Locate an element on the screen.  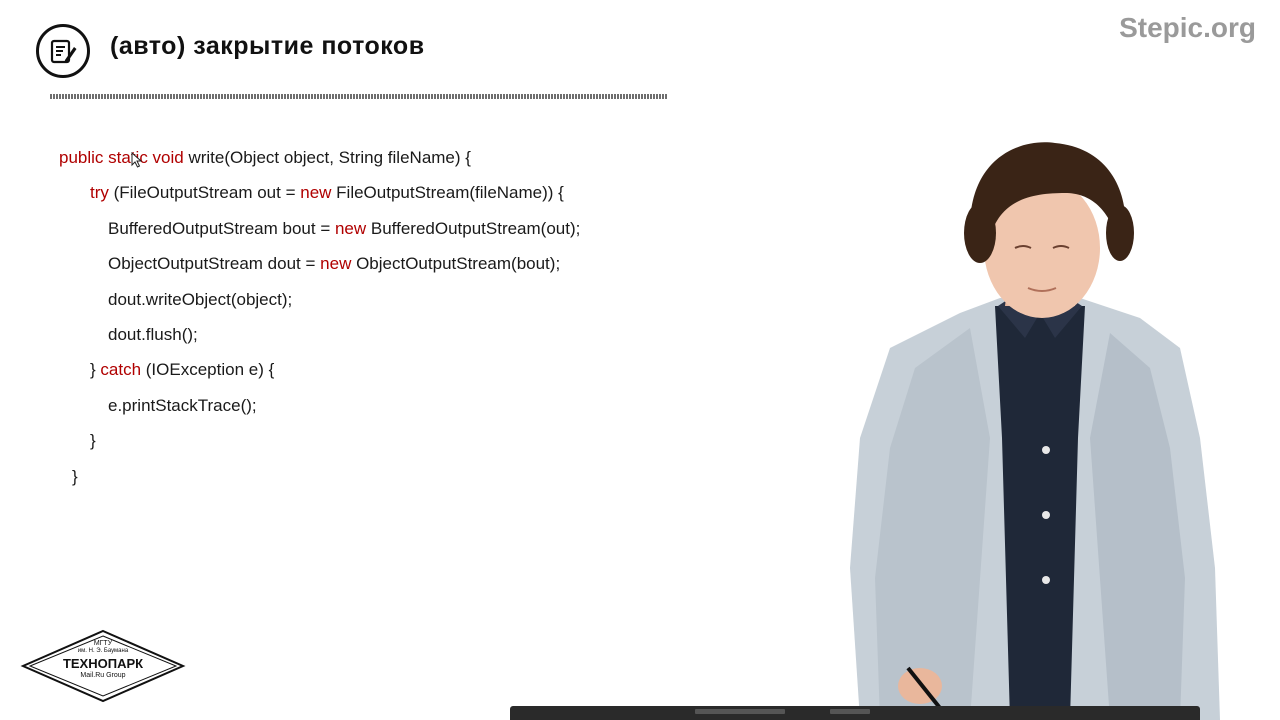
code-text: dout.flush(); is located at coordinates (153, 334).